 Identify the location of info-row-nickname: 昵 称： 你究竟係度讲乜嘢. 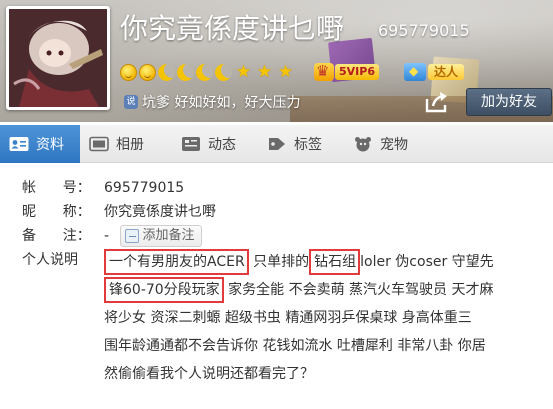
(284, 212).